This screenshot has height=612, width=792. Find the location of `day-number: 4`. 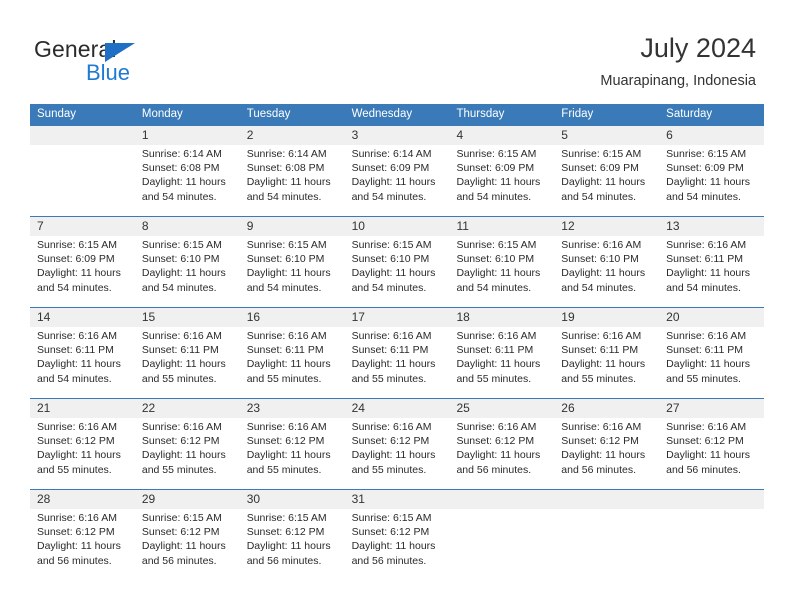

day-number: 4 is located at coordinates (501, 135).